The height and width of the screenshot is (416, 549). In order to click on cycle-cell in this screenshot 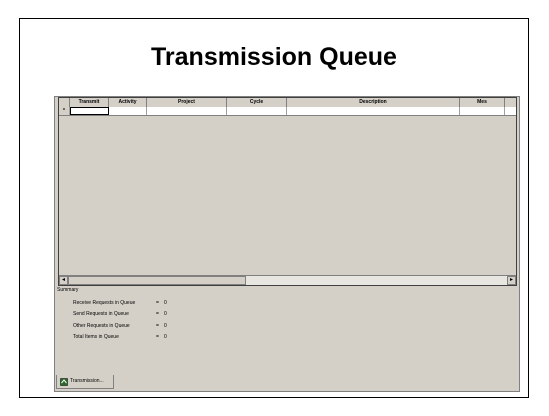, I will do `click(257, 111)`.